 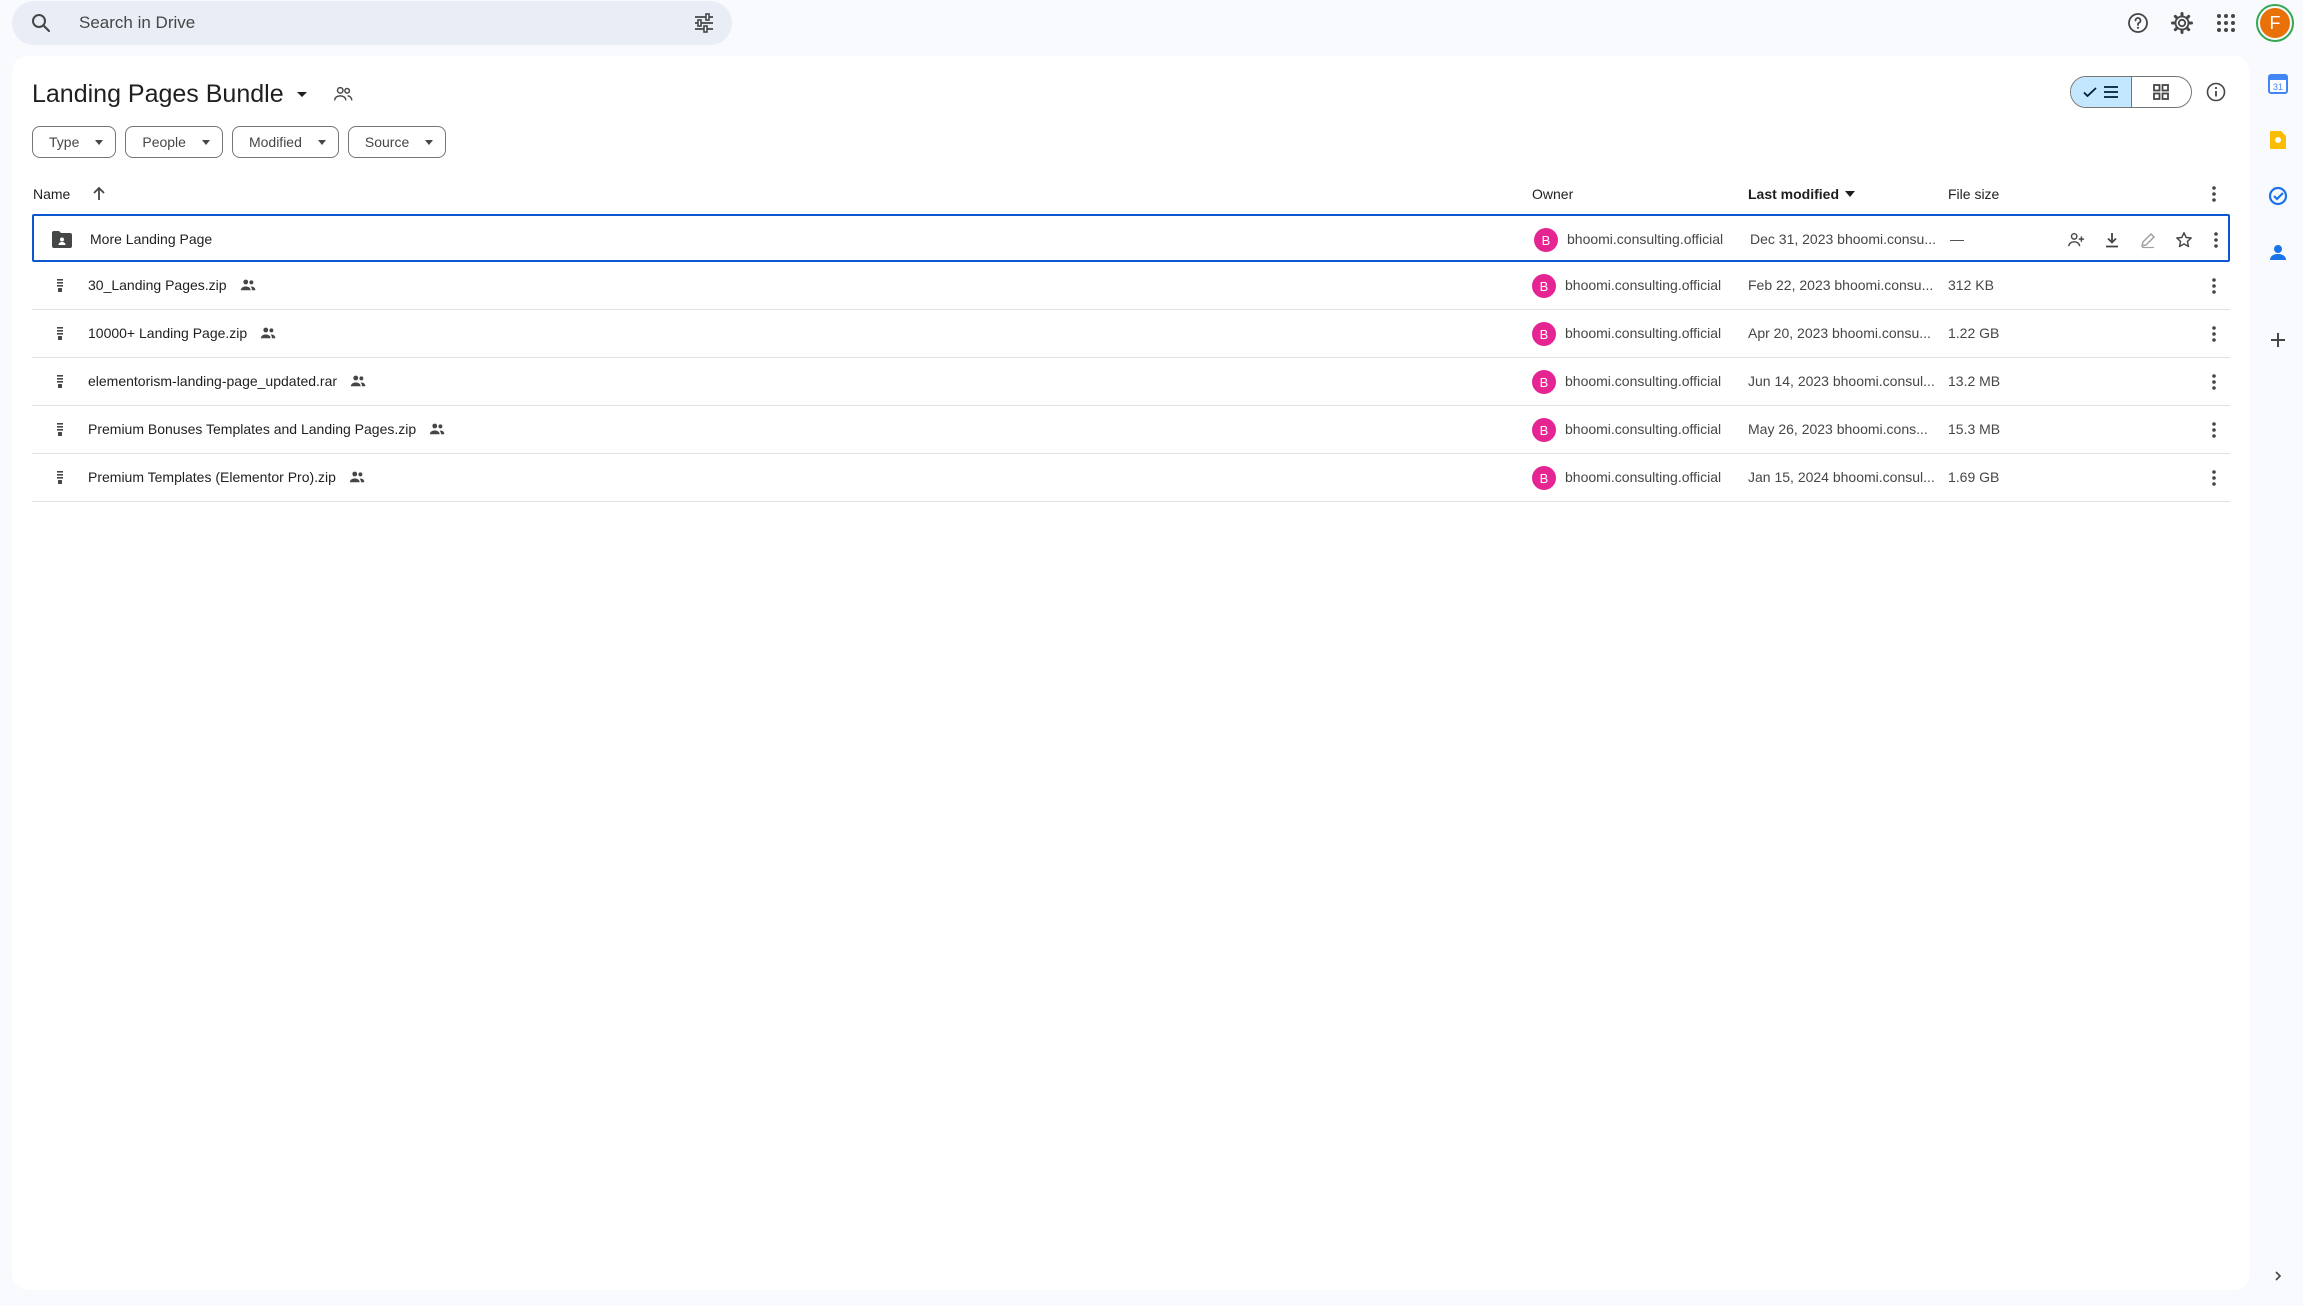 I want to click on chip-label: Source, so click(x=387, y=142).